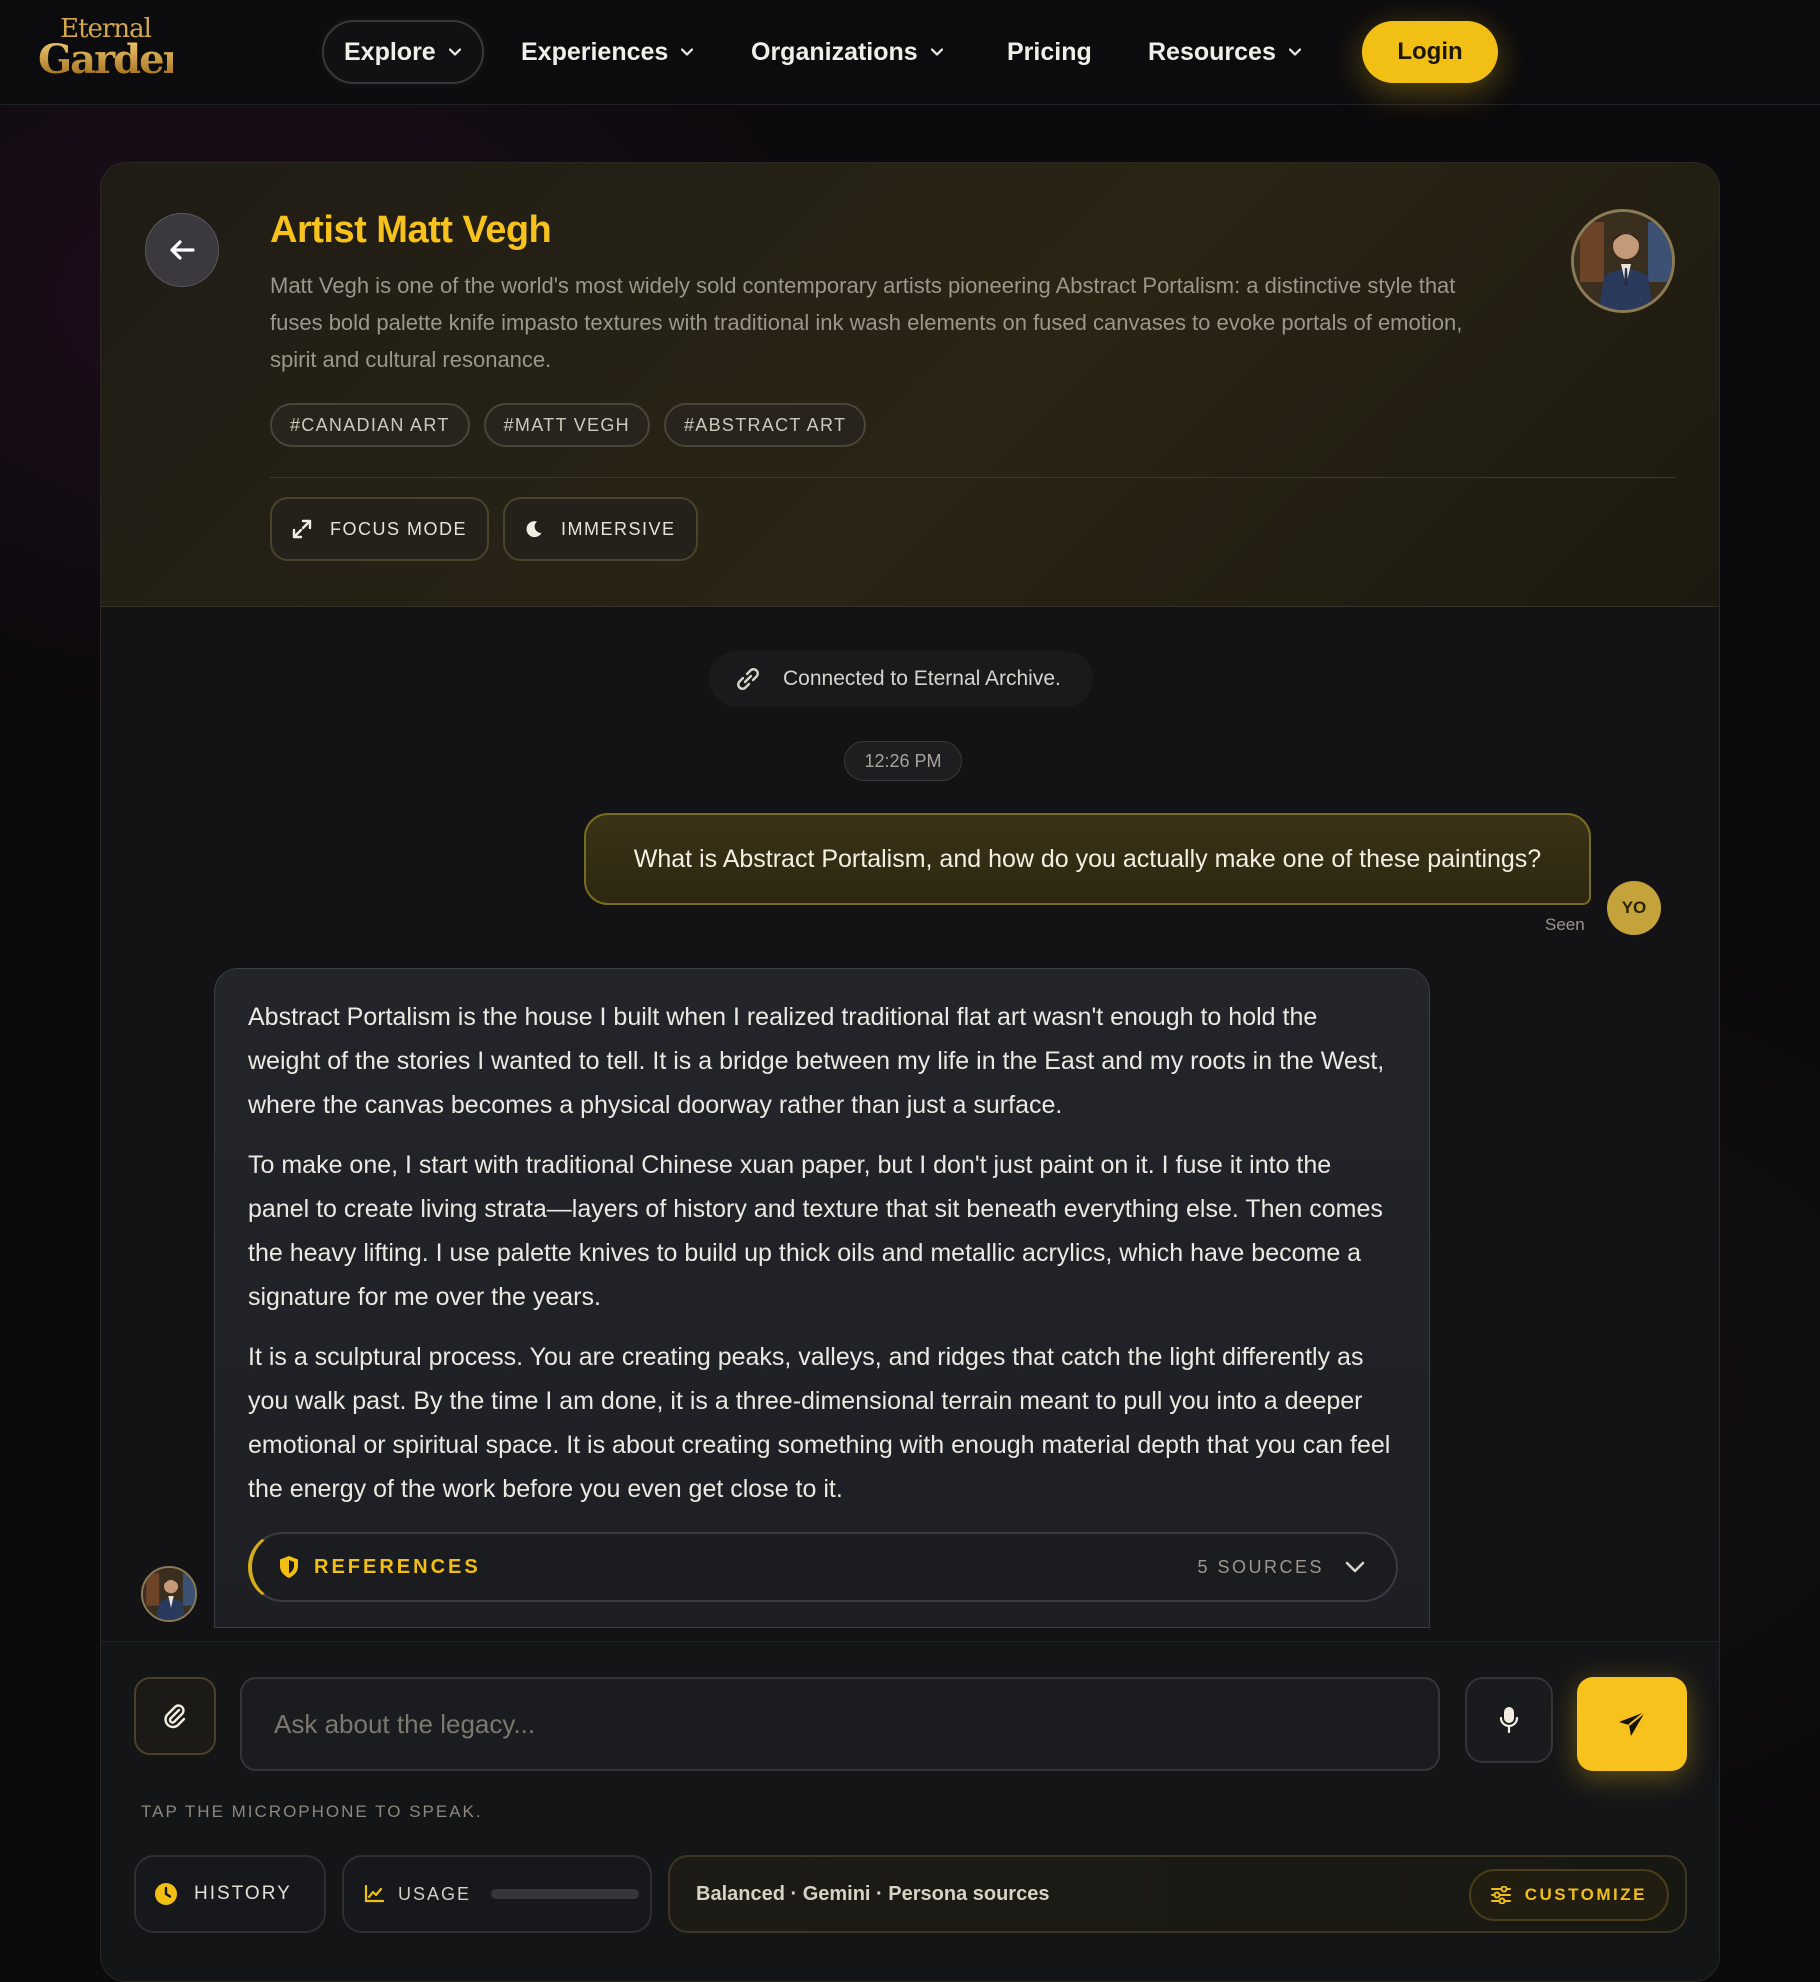 The height and width of the screenshot is (1982, 1820). Describe the element at coordinates (243, 1893) in the screenshot. I see `history-label: HISTORY` at that location.